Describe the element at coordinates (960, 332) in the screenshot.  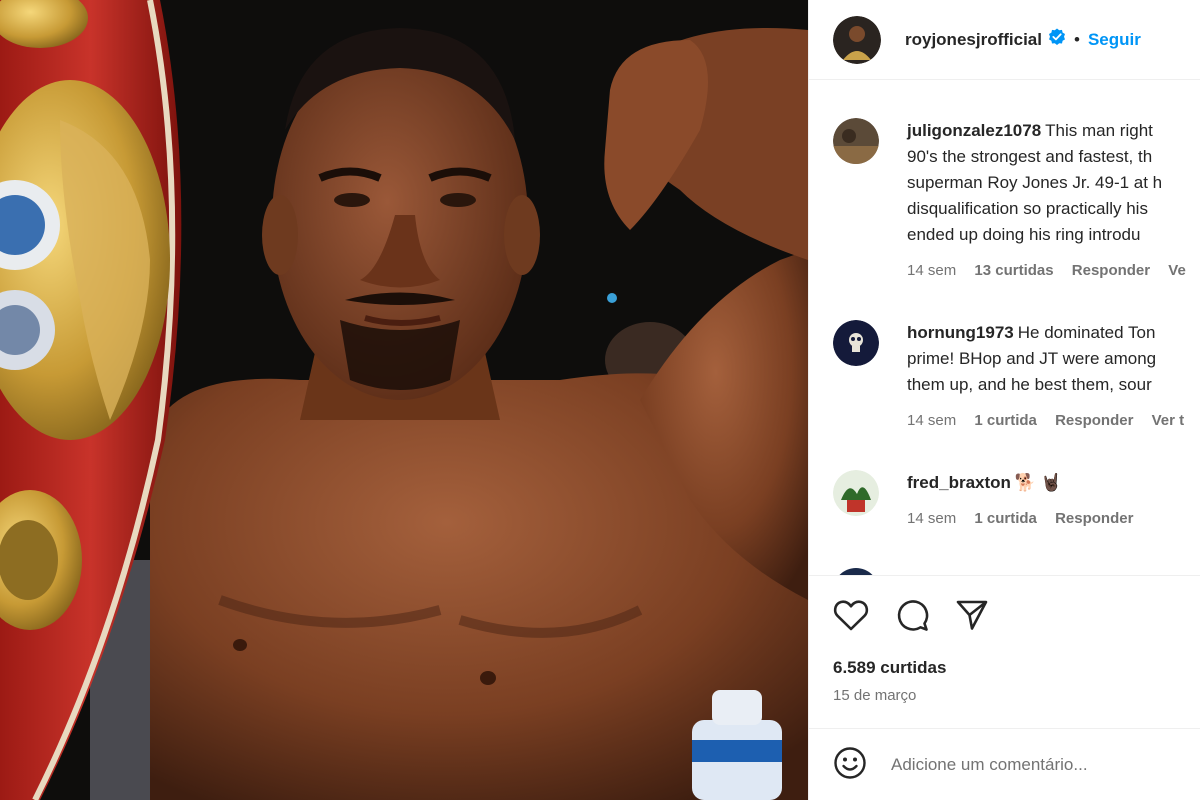
I see `comment-username: hornung1973` at that location.